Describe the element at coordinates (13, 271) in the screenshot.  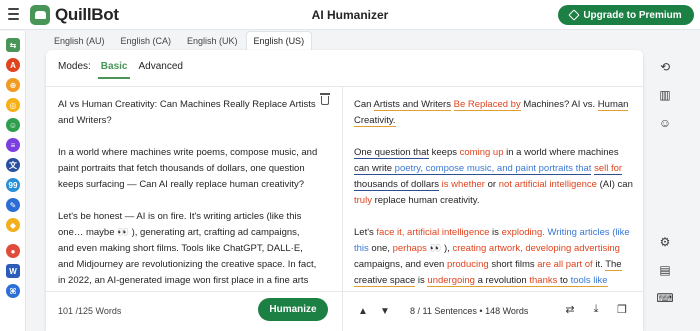
I see `word-addin-icon: W` at that location.